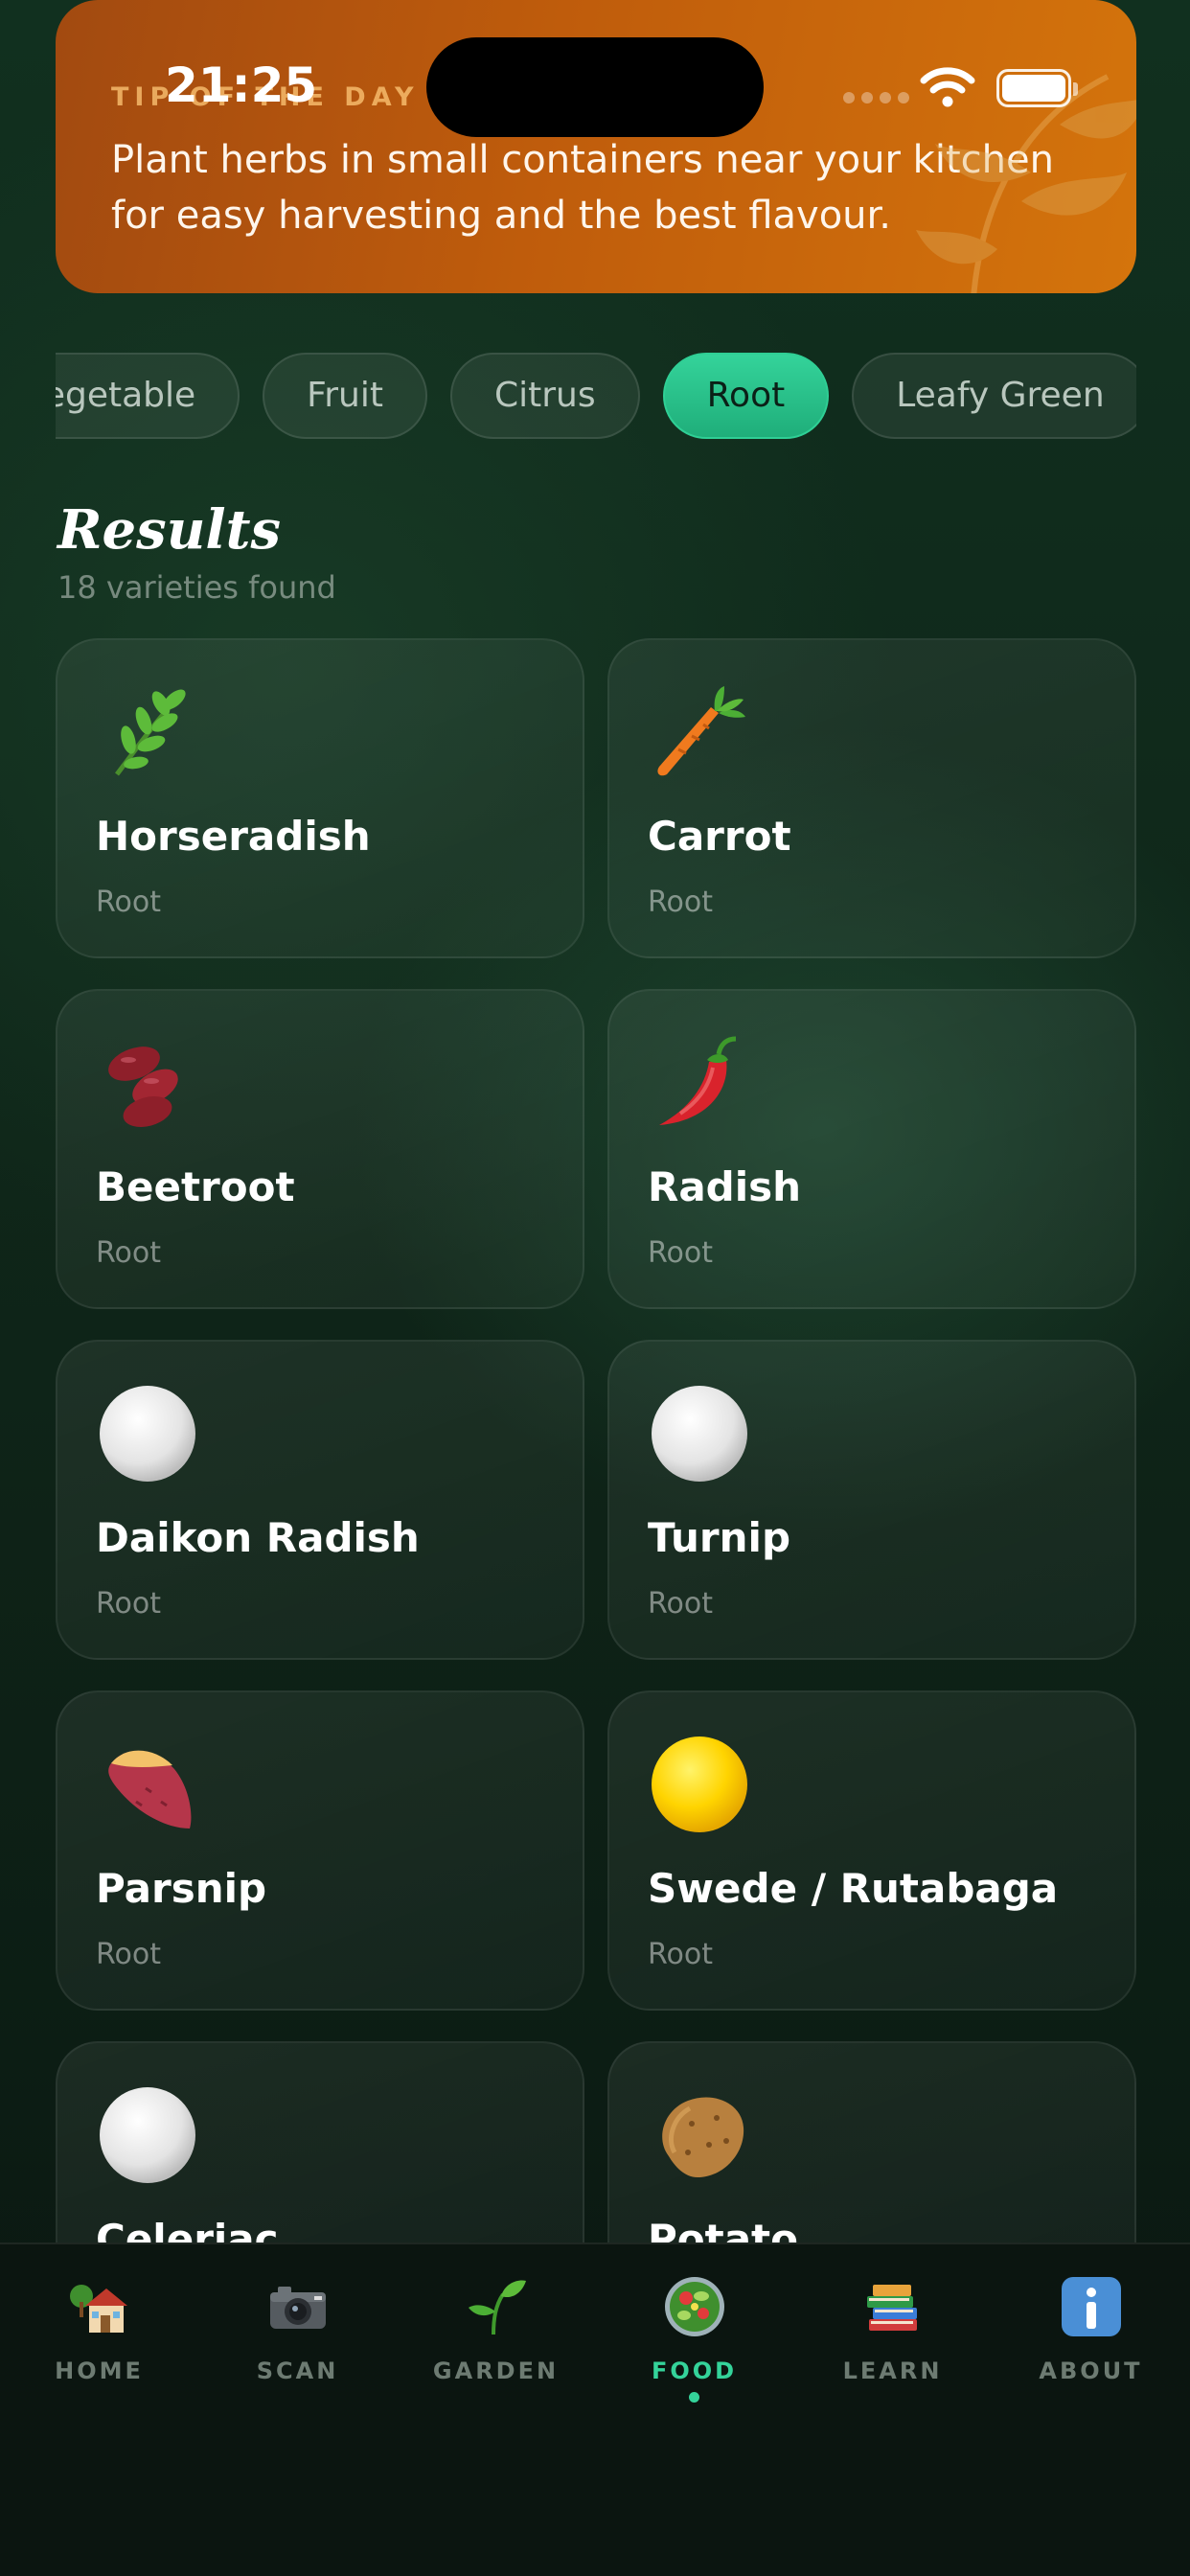 This screenshot has height=2576, width=1190. What do you see at coordinates (723, 2229) in the screenshot?
I see `variety-name: Potato` at bounding box center [723, 2229].